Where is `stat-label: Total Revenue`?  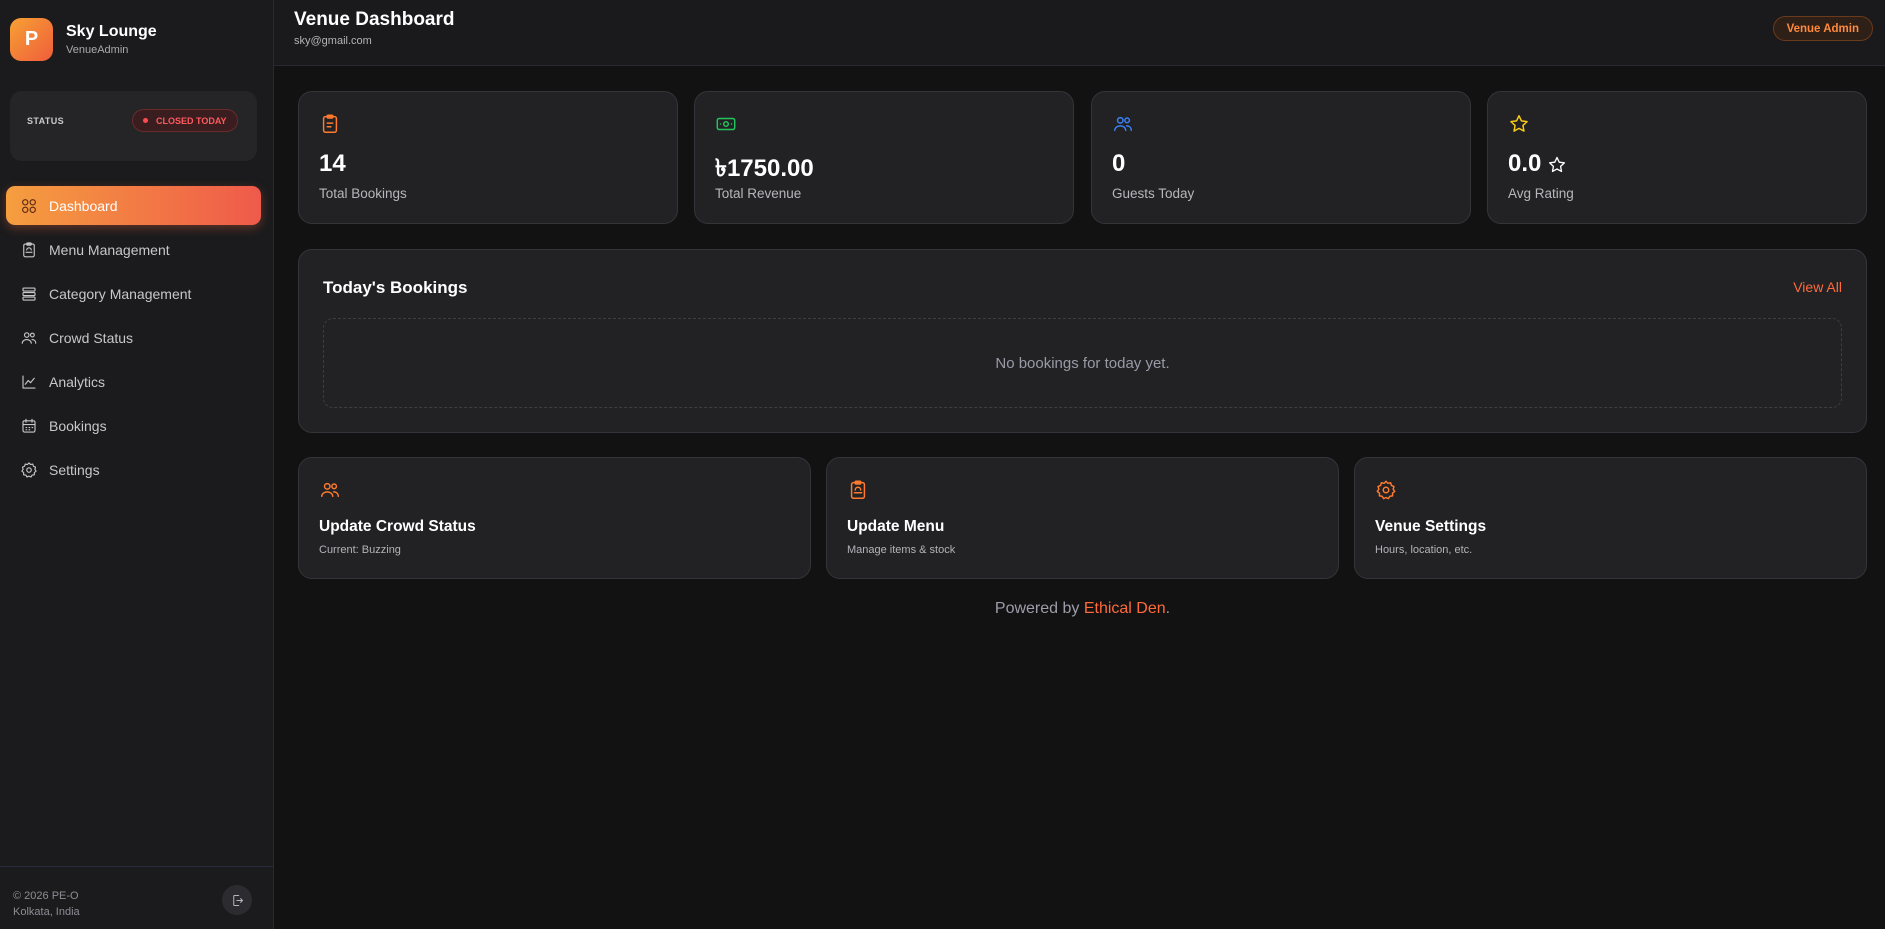 stat-label: Total Revenue is located at coordinates (758, 193).